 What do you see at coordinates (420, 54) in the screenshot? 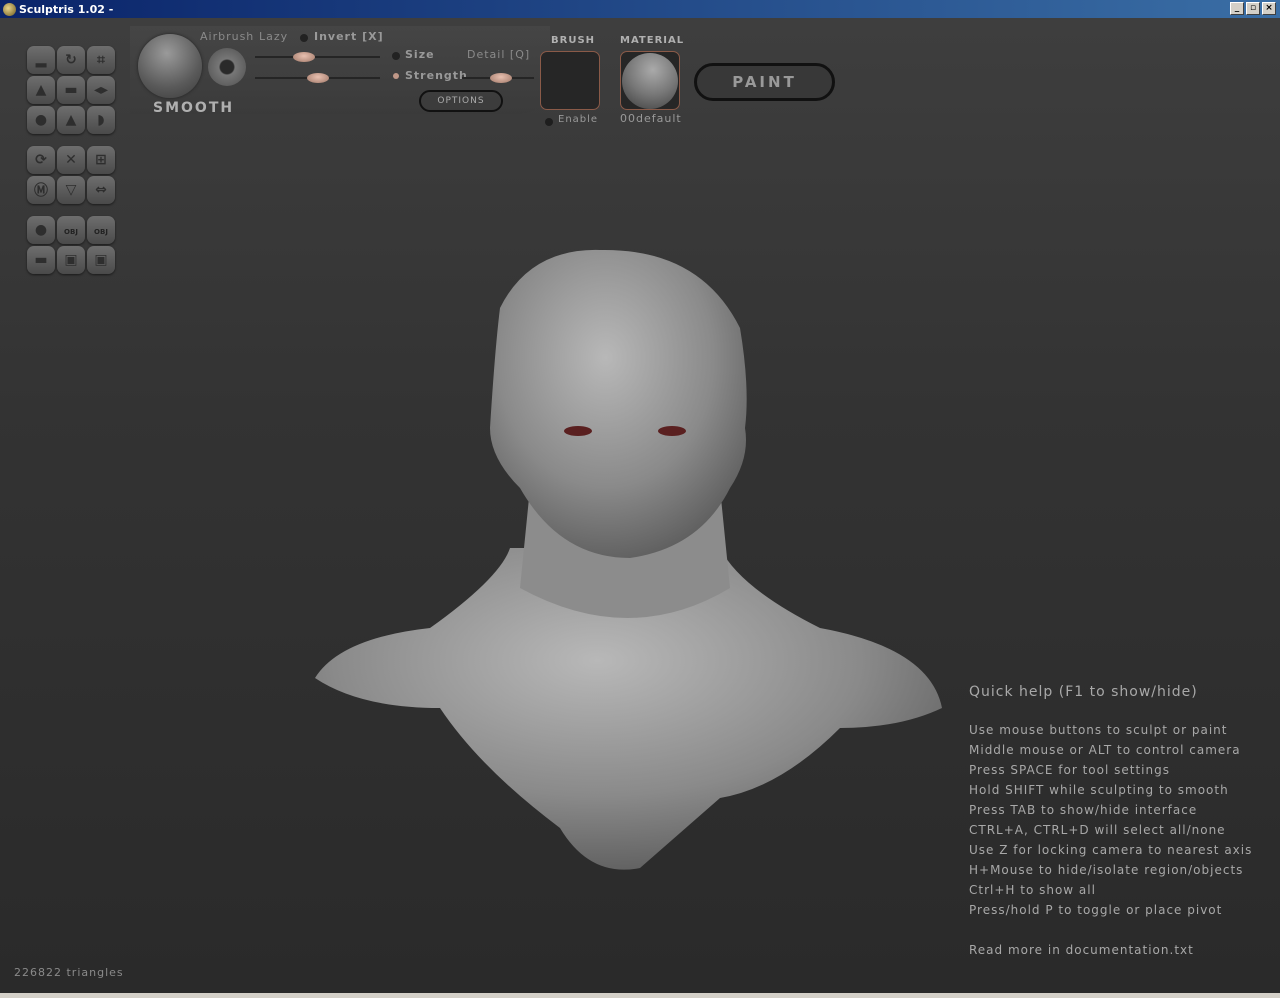
I see `size-label: Size` at bounding box center [420, 54].